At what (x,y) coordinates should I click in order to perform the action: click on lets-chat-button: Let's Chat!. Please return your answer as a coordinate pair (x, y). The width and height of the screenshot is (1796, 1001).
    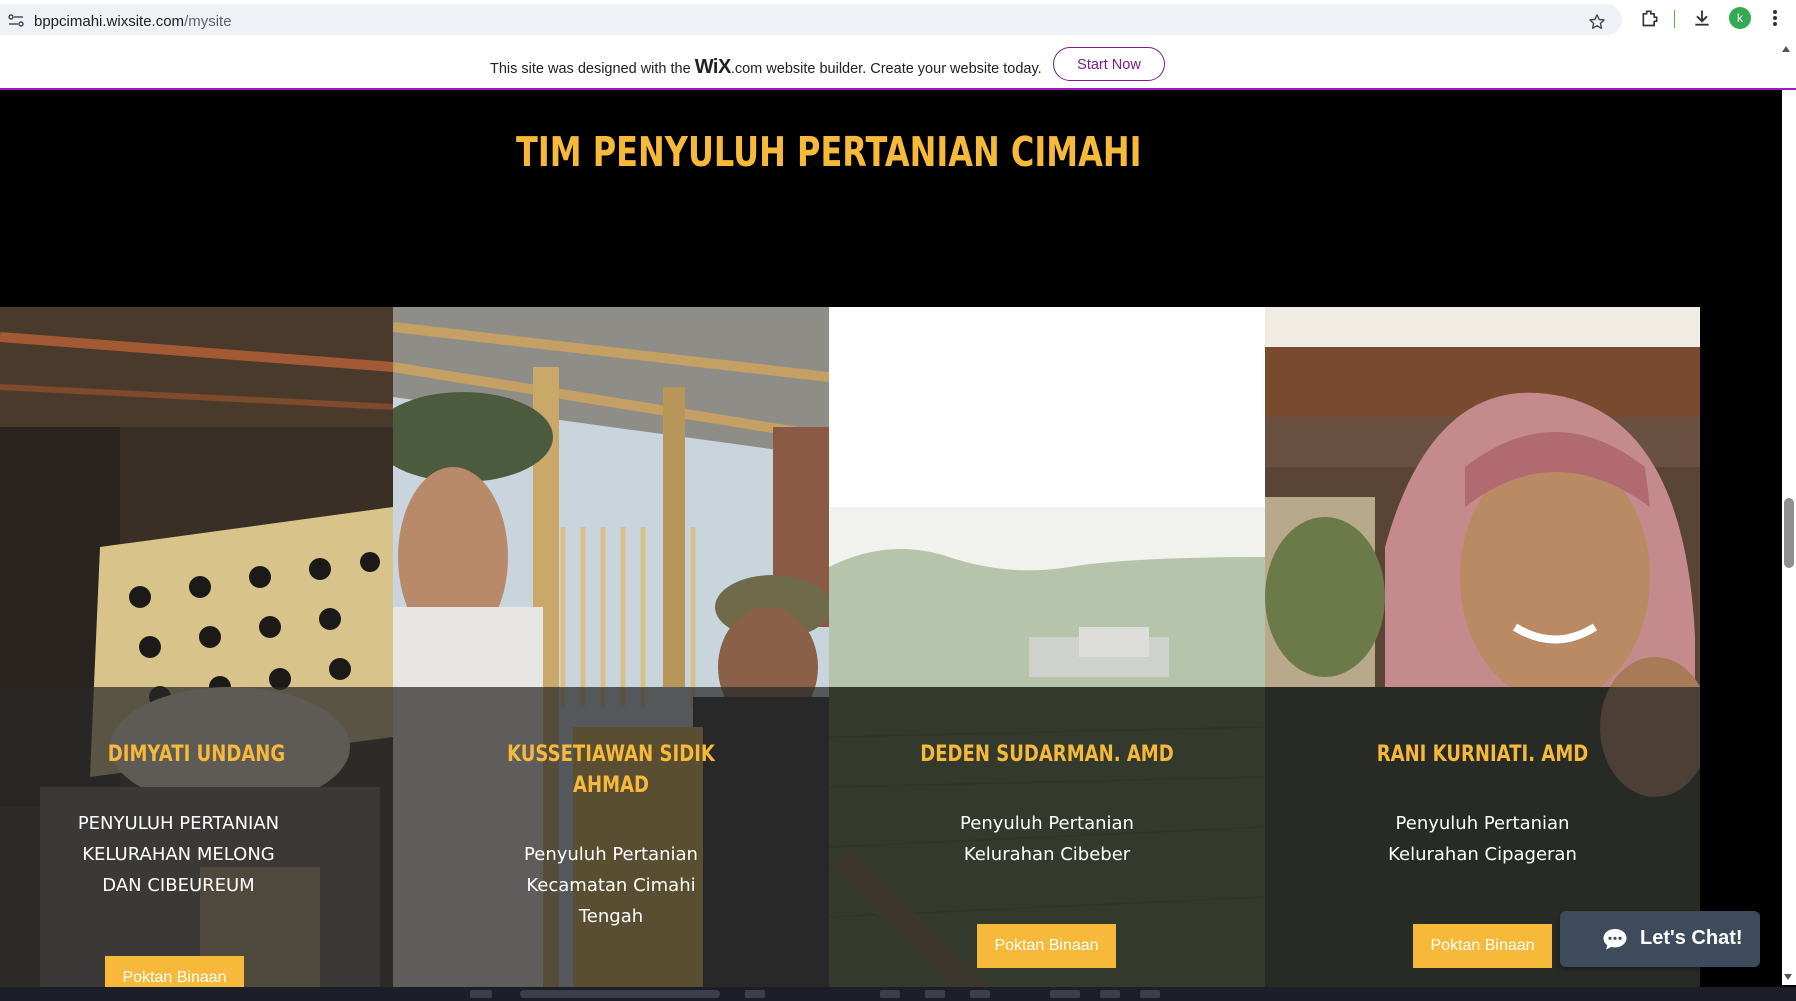
    Looking at the image, I should click on (1660, 939).